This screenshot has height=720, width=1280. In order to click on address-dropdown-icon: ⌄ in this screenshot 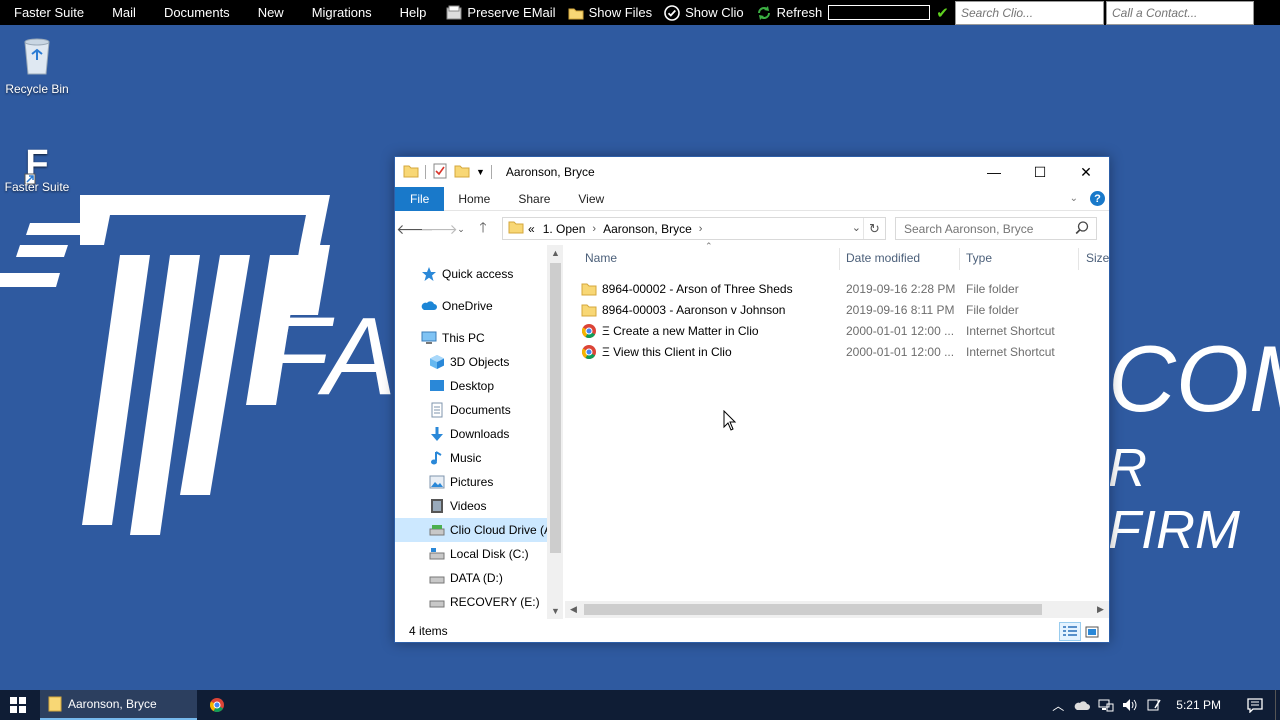, I will do `click(856, 227)`.